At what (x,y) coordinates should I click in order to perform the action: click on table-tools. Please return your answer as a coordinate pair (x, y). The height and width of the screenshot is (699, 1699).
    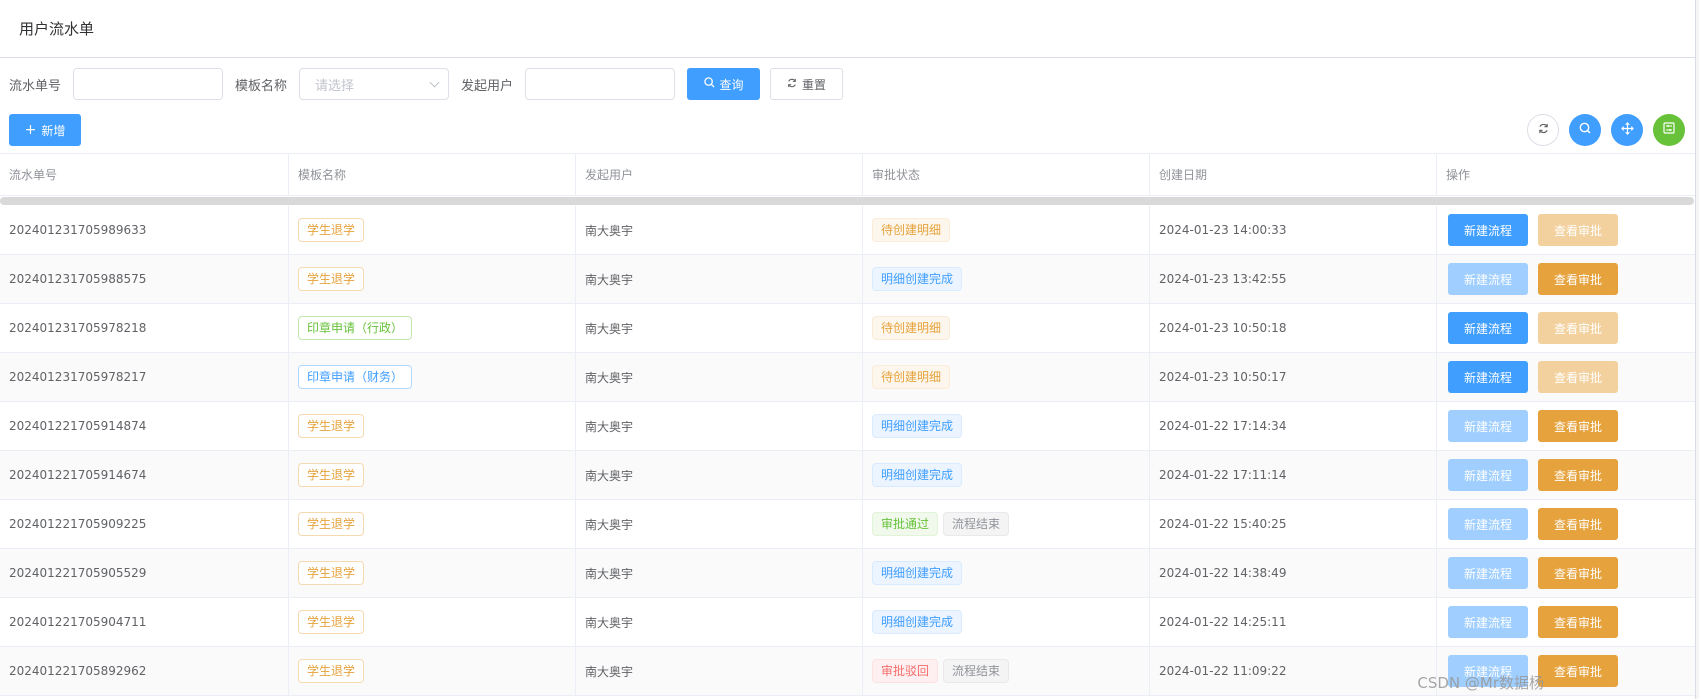
    Looking at the image, I should click on (1606, 130).